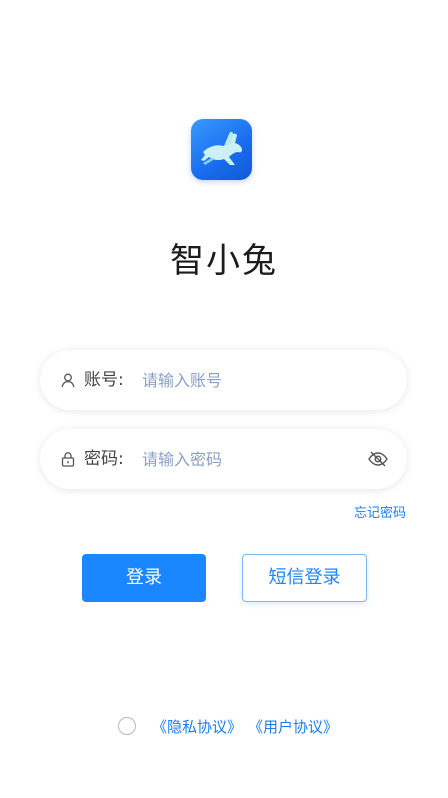  I want to click on password-input, so click(252, 459).